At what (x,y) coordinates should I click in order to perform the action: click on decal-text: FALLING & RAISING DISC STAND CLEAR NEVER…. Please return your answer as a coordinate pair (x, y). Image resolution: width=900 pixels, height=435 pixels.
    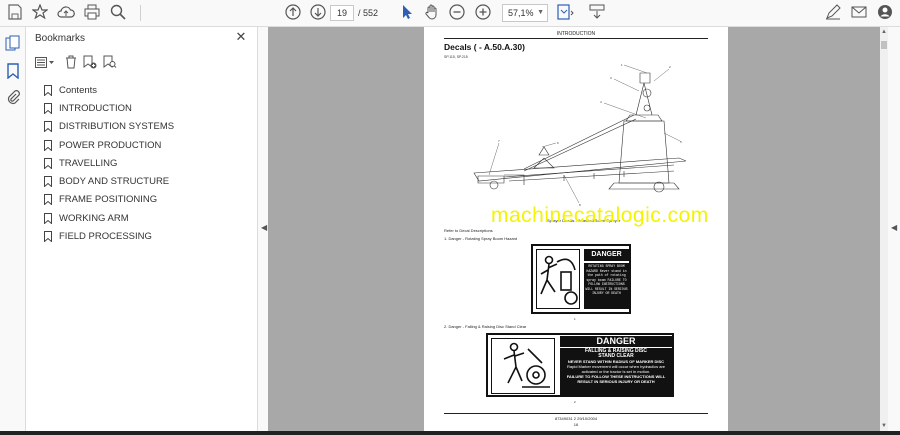
    Looking at the image, I should click on (616, 372).